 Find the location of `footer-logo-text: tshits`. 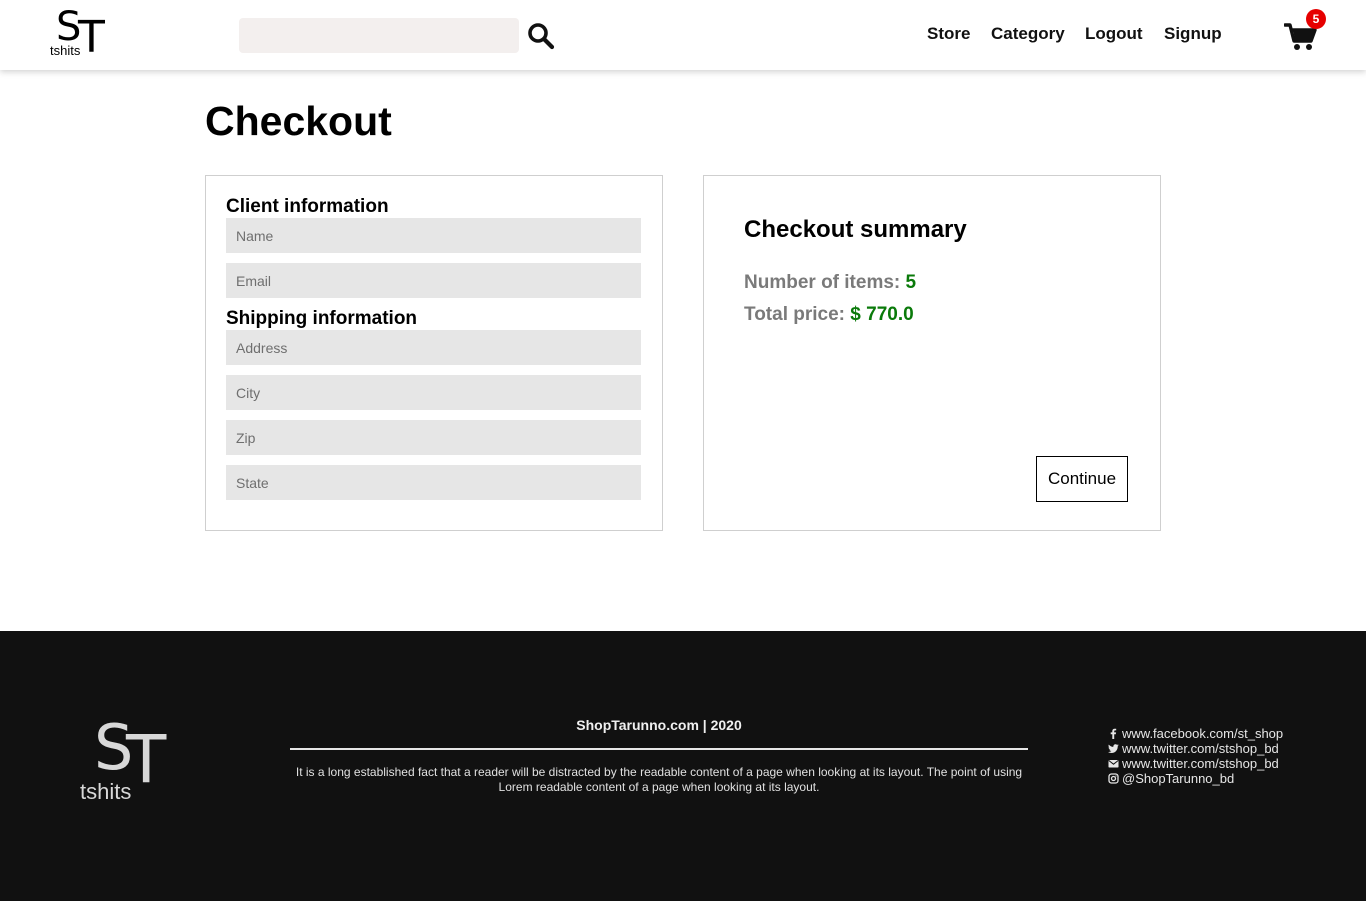

footer-logo-text: tshits is located at coordinates (107, 792).